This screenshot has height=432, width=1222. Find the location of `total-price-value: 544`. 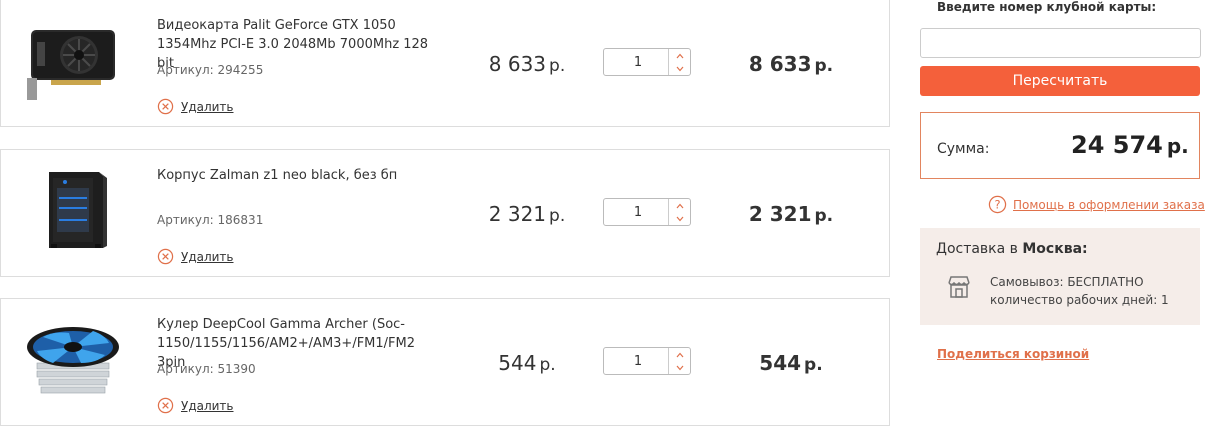

total-price-value: 544 is located at coordinates (780, 363).